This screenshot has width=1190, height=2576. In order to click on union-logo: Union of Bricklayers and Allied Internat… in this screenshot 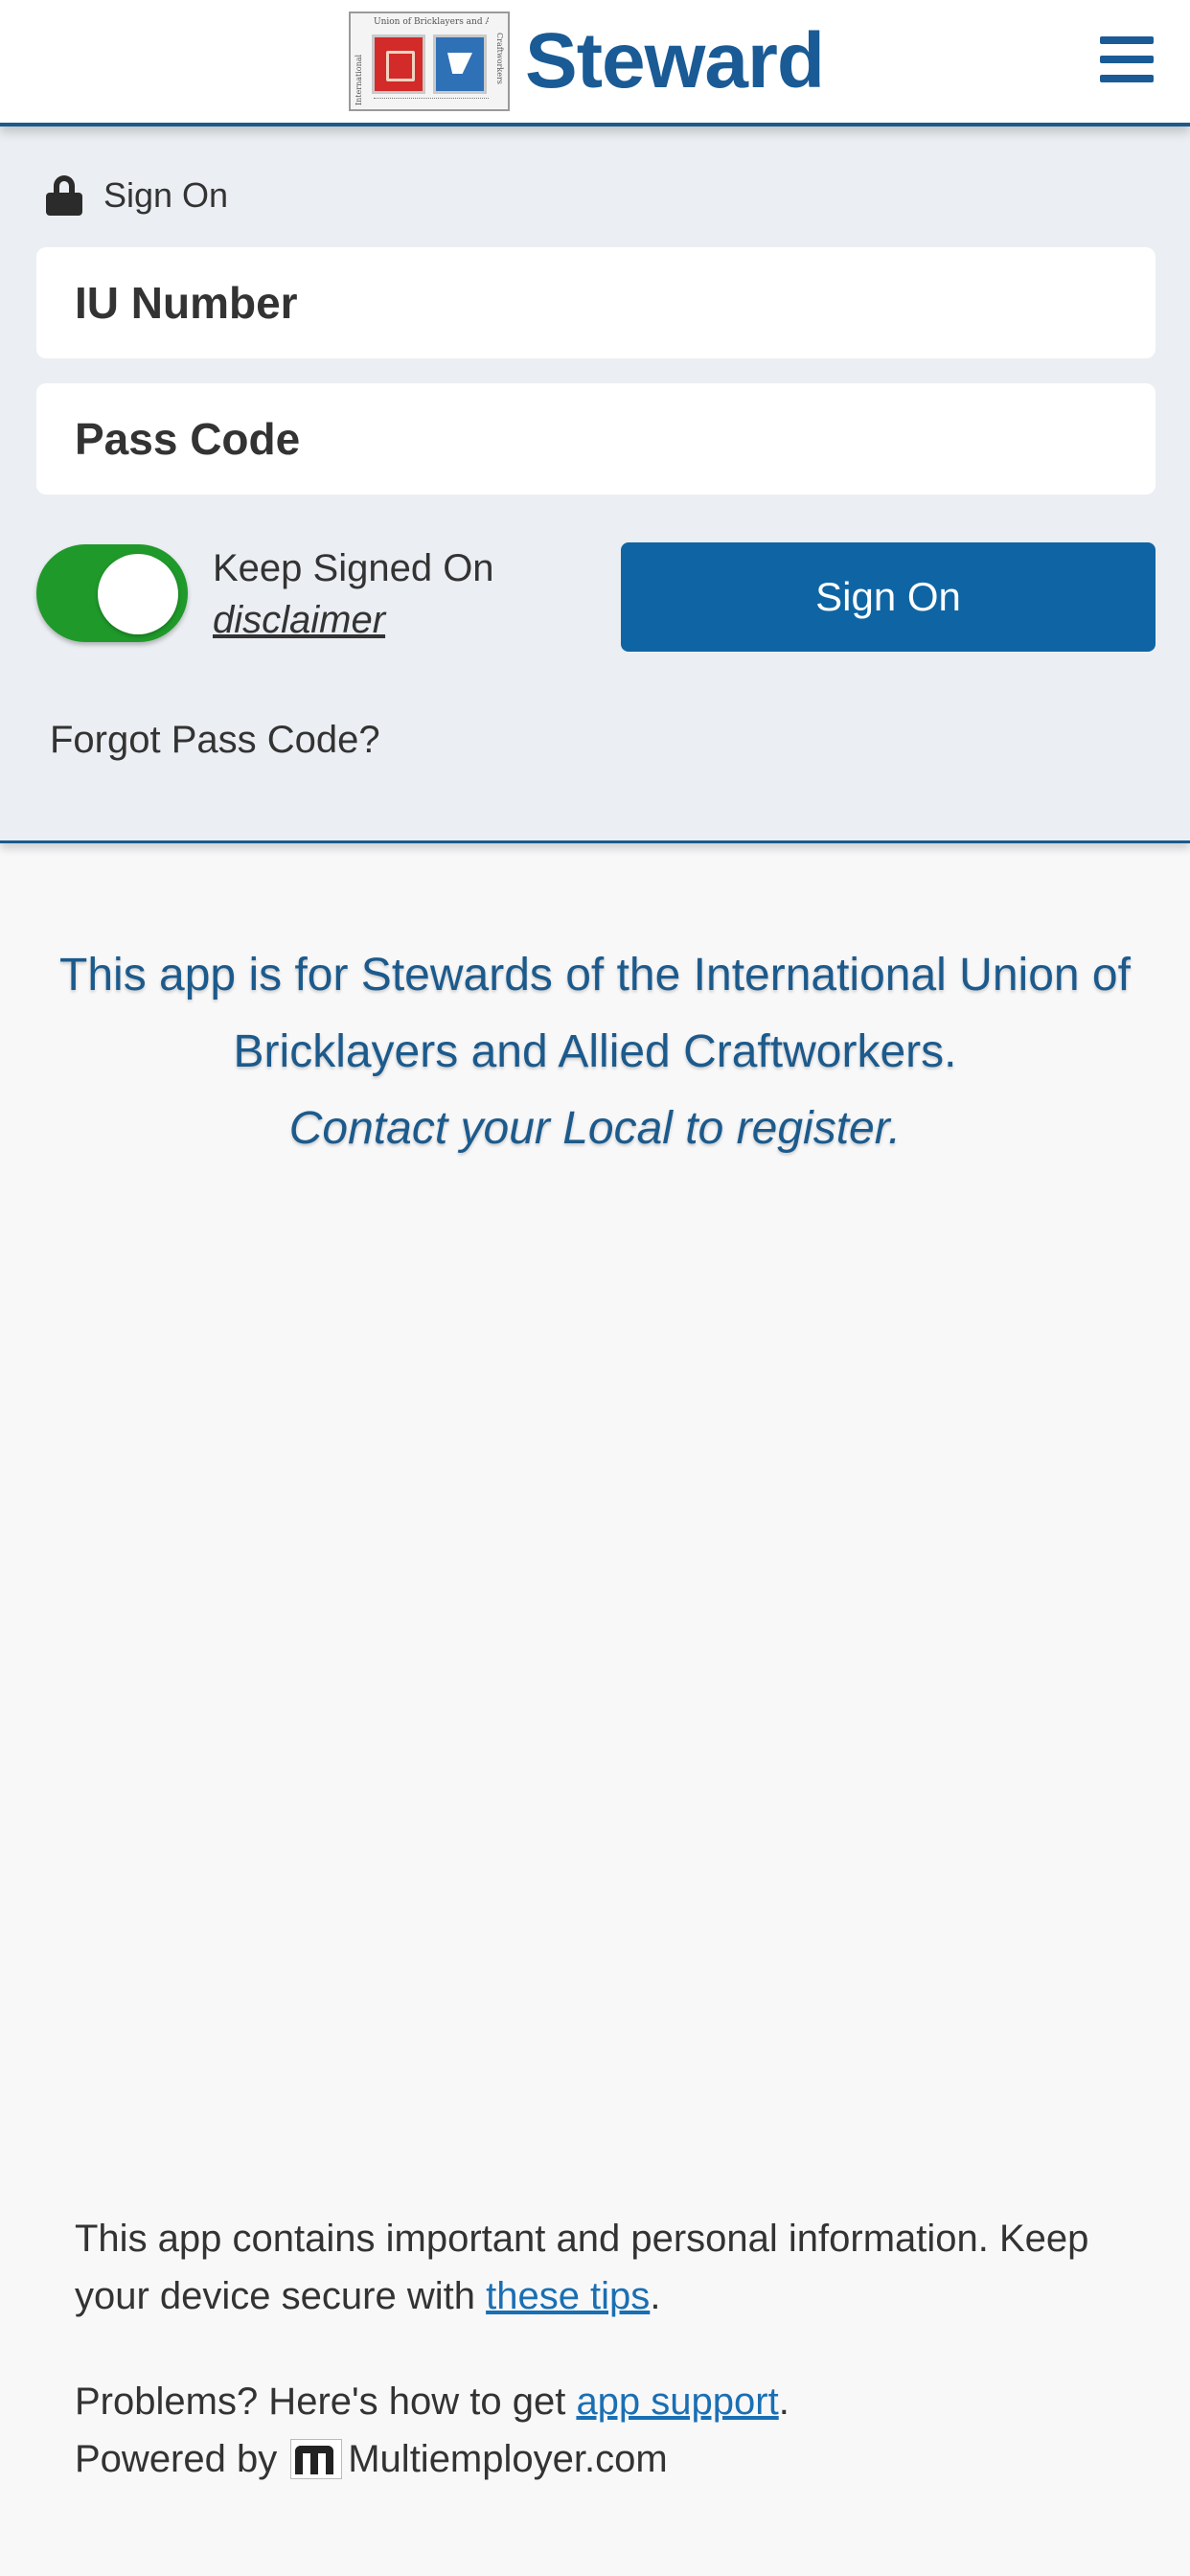, I will do `click(429, 62)`.